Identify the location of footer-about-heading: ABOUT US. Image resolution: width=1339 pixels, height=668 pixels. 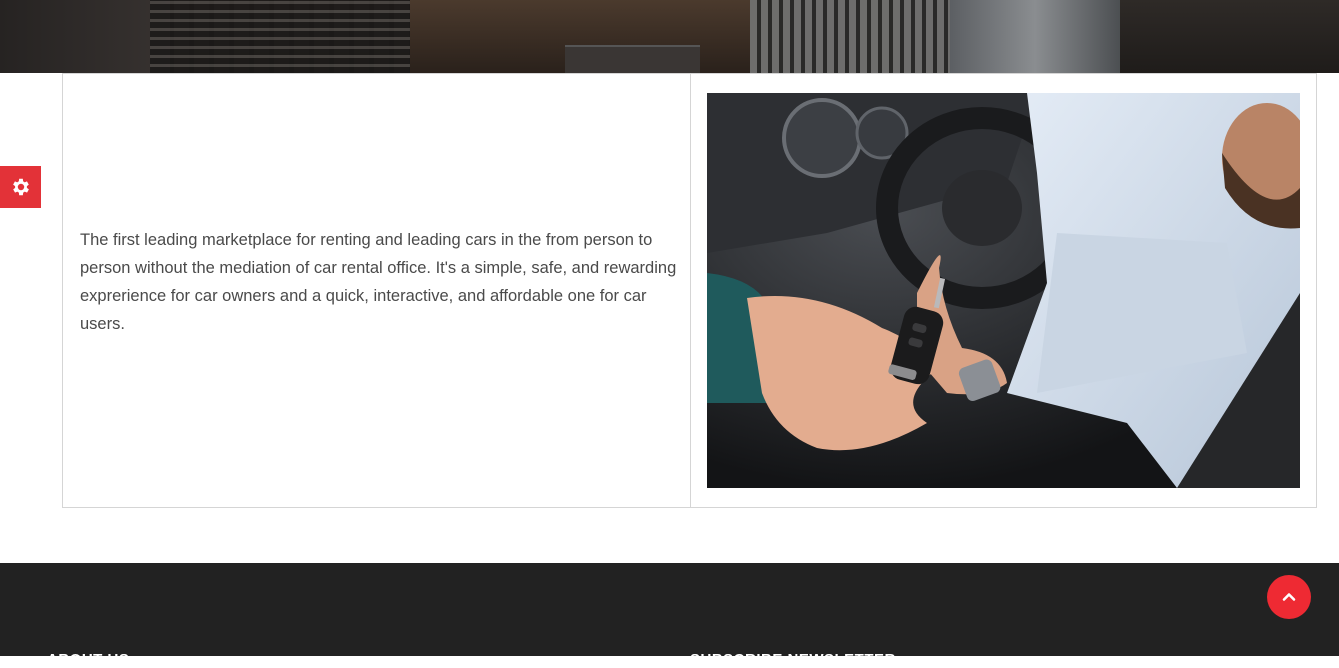
(88, 659).